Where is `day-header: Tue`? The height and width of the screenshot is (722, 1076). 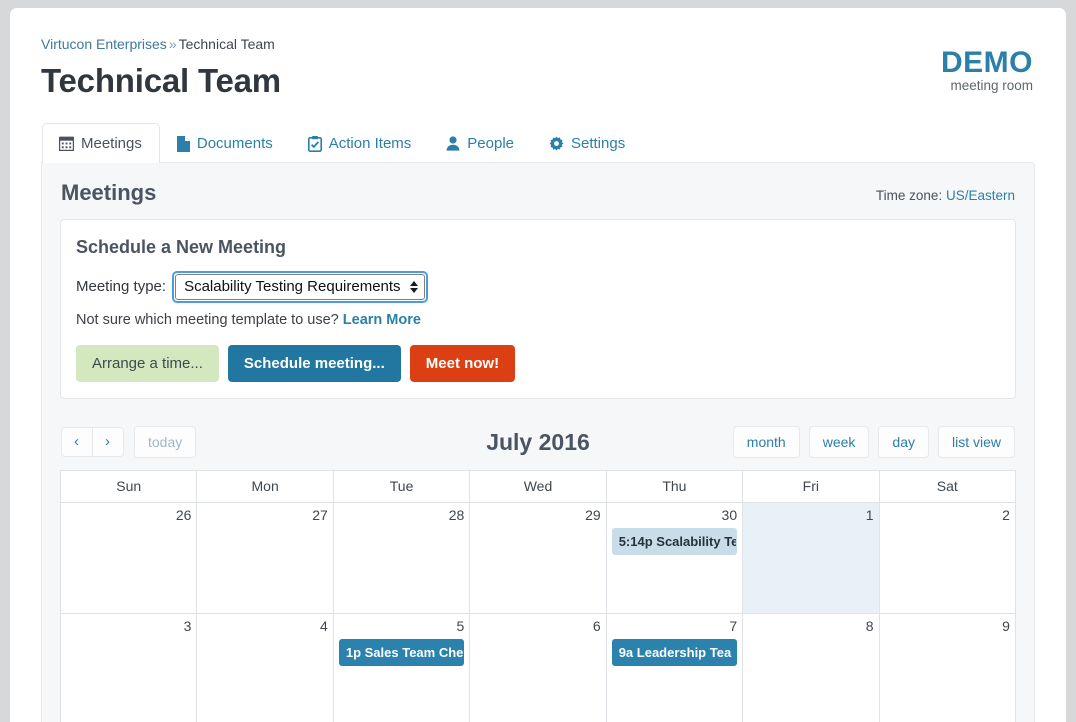 day-header: Tue is located at coordinates (400, 486).